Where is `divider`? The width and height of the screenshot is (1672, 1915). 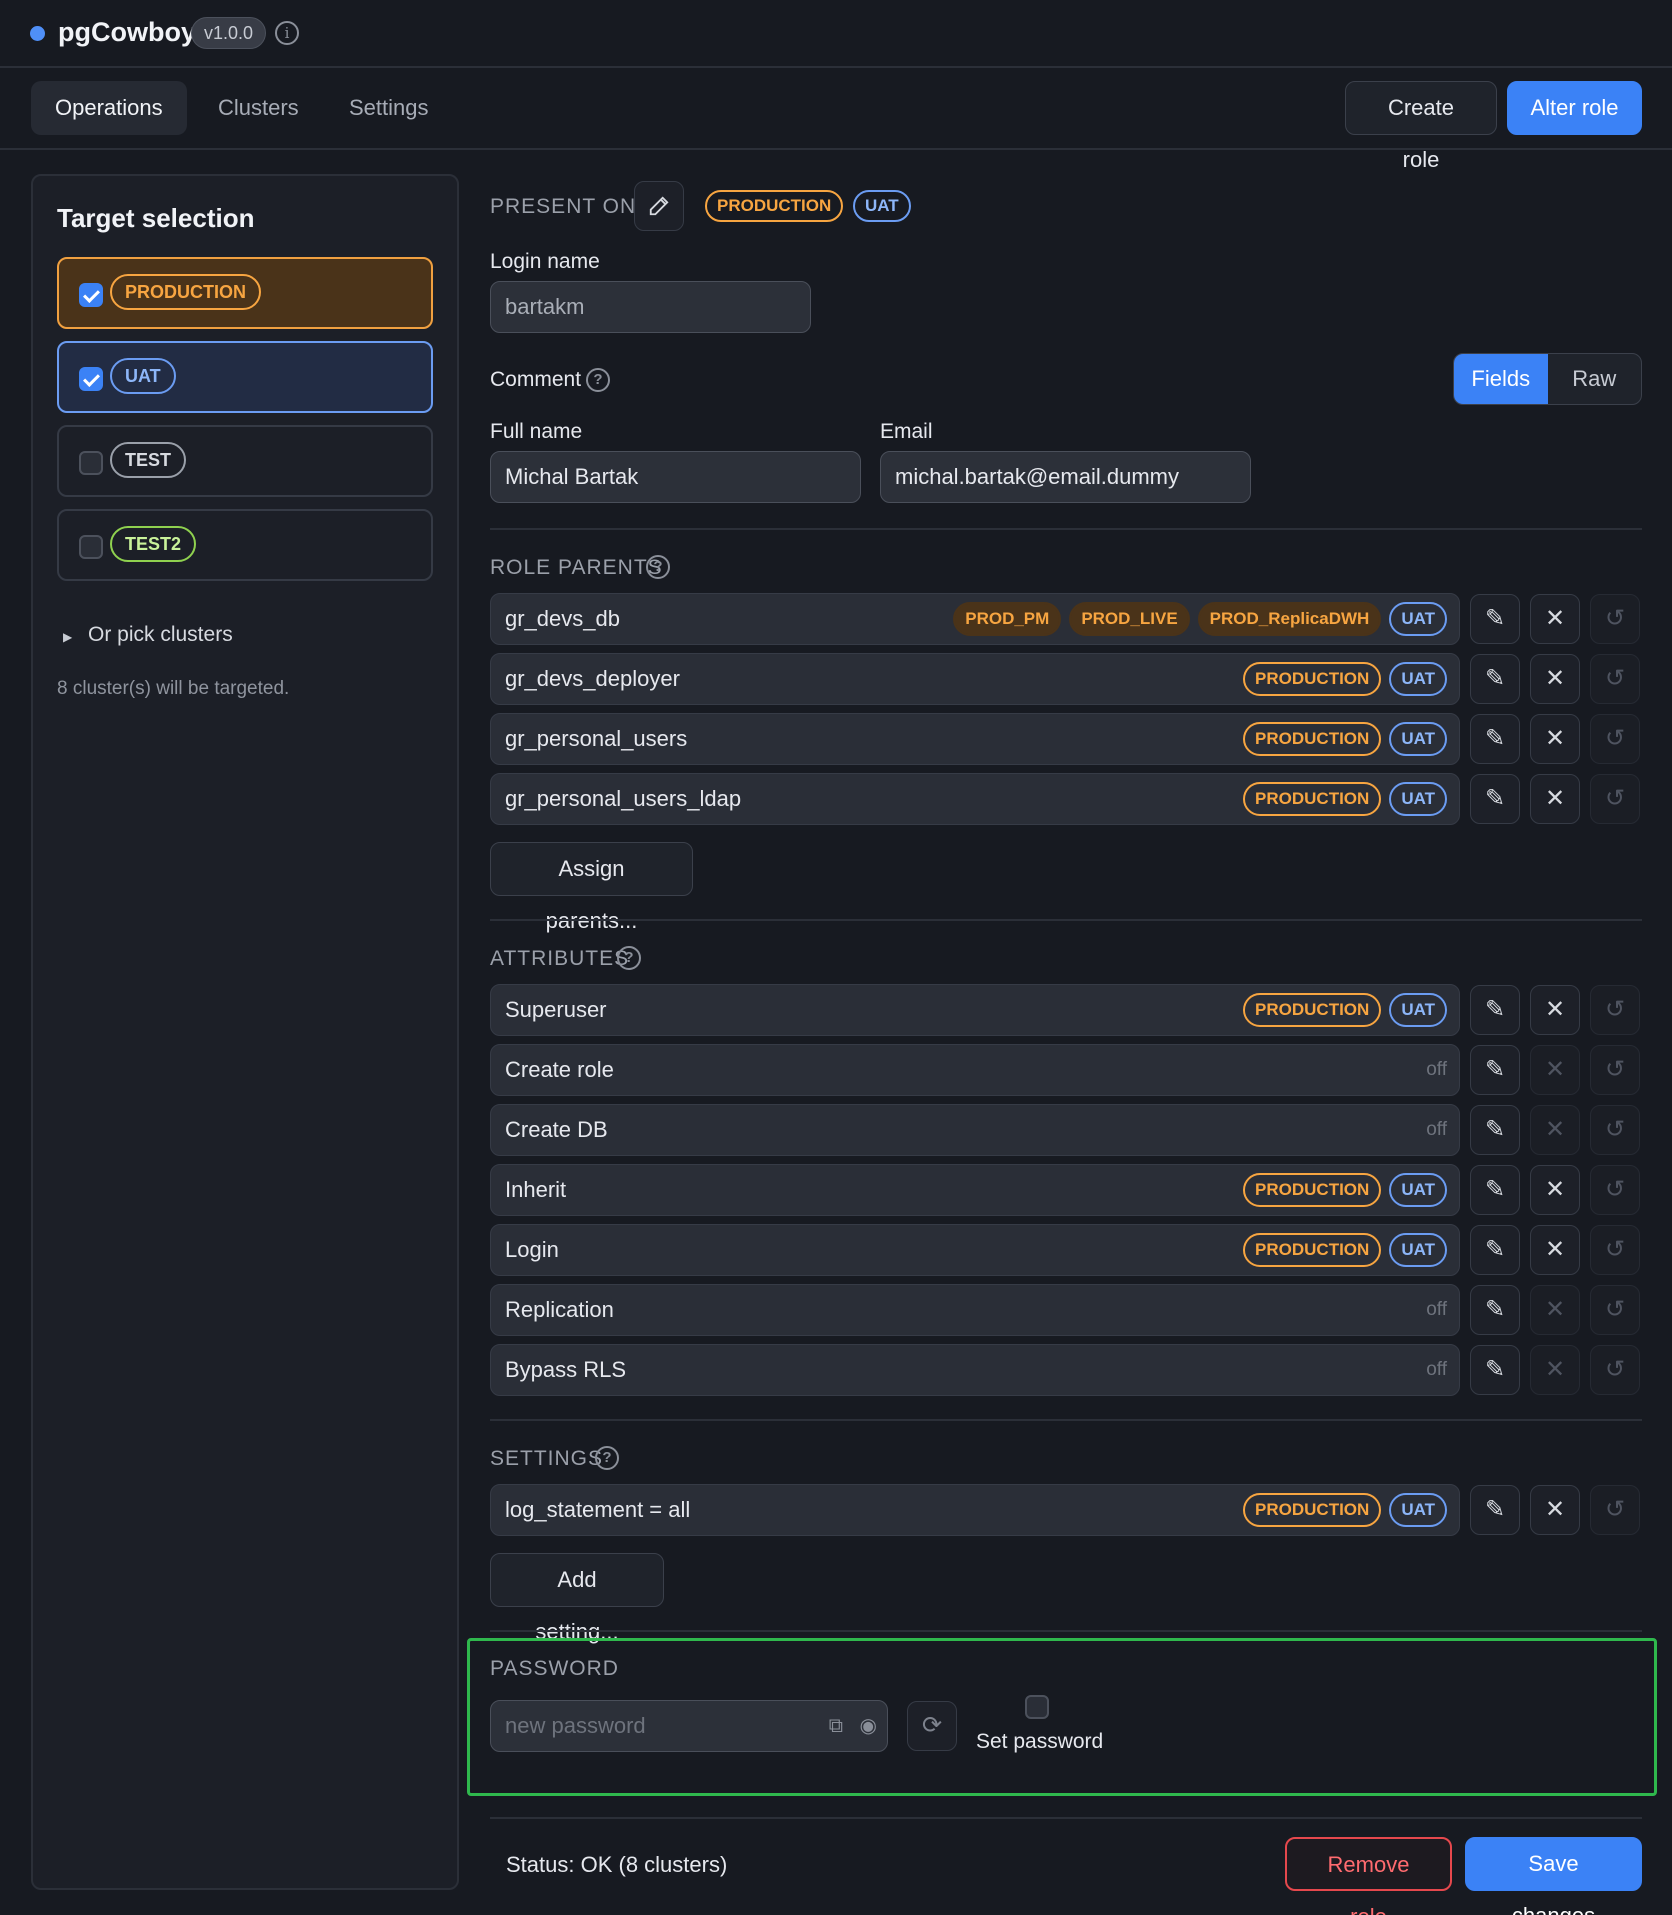 divider is located at coordinates (1066, 1631).